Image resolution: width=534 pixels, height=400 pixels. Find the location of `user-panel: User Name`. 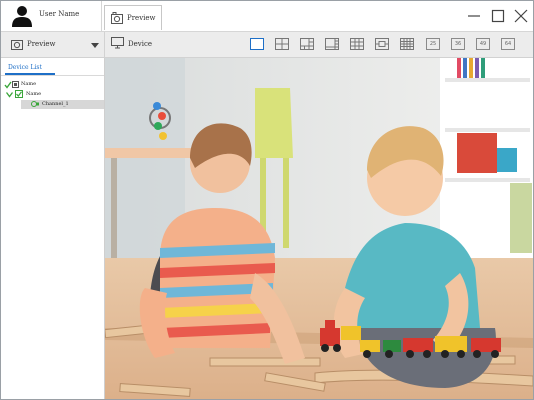

user-panel: User Name is located at coordinates (51, 16).